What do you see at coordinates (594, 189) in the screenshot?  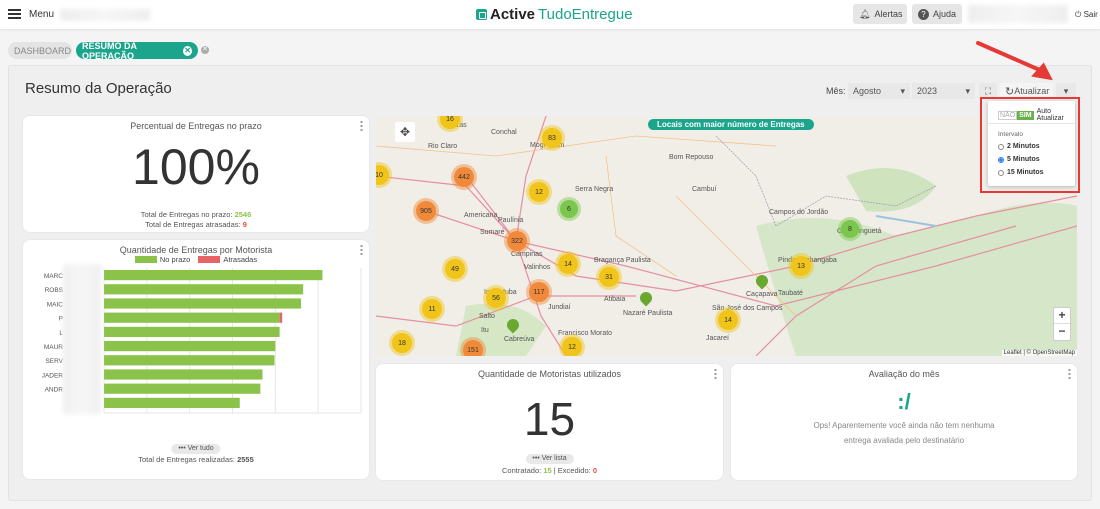 I see `town-label: Serra Negra` at bounding box center [594, 189].